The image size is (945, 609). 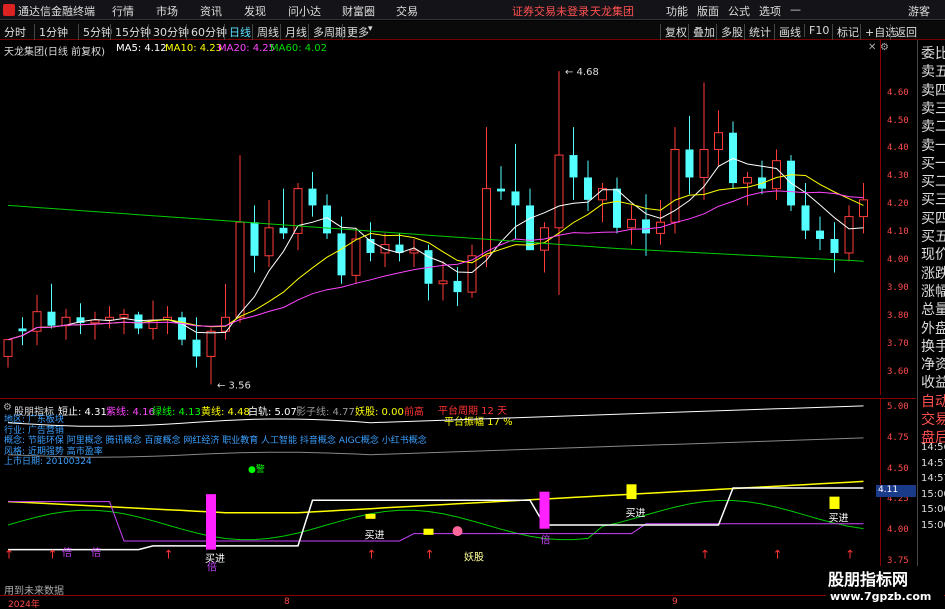 I want to click on quote-panel-item: 自动, so click(x=933, y=401).